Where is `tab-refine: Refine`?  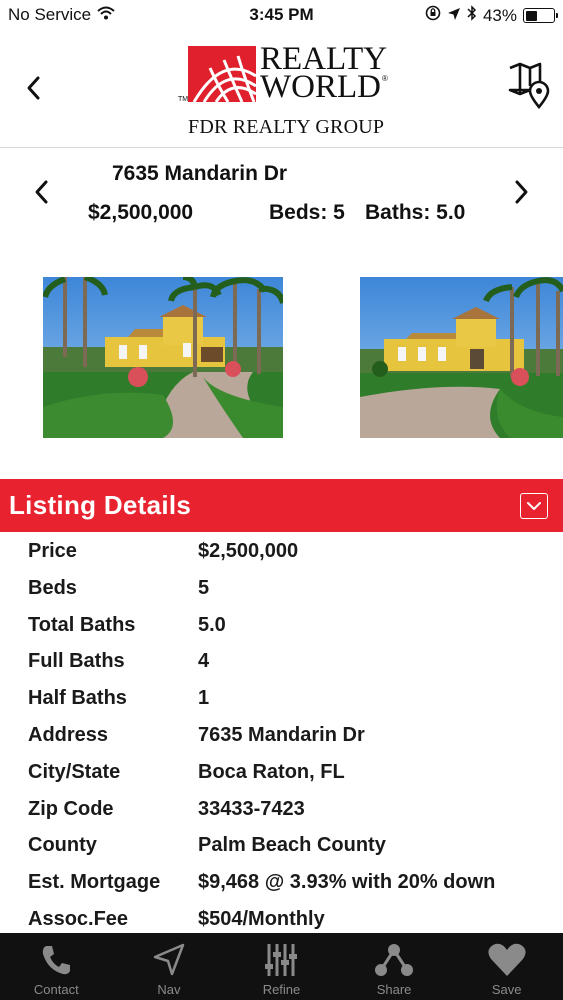
tab-refine: Refine is located at coordinates (281, 966).